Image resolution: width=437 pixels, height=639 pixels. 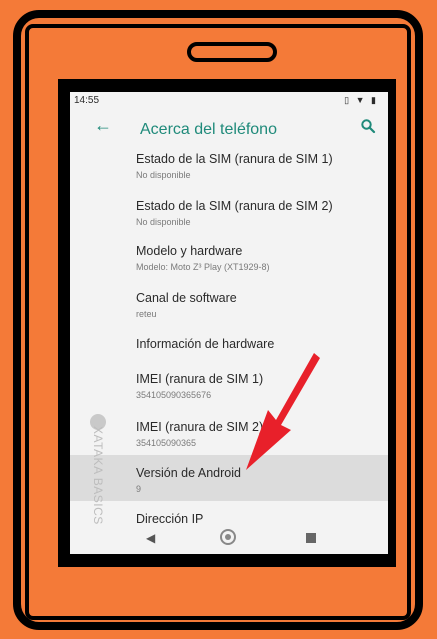 What do you see at coordinates (232, 52) in the screenshot?
I see `speaker-slot` at bounding box center [232, 52].